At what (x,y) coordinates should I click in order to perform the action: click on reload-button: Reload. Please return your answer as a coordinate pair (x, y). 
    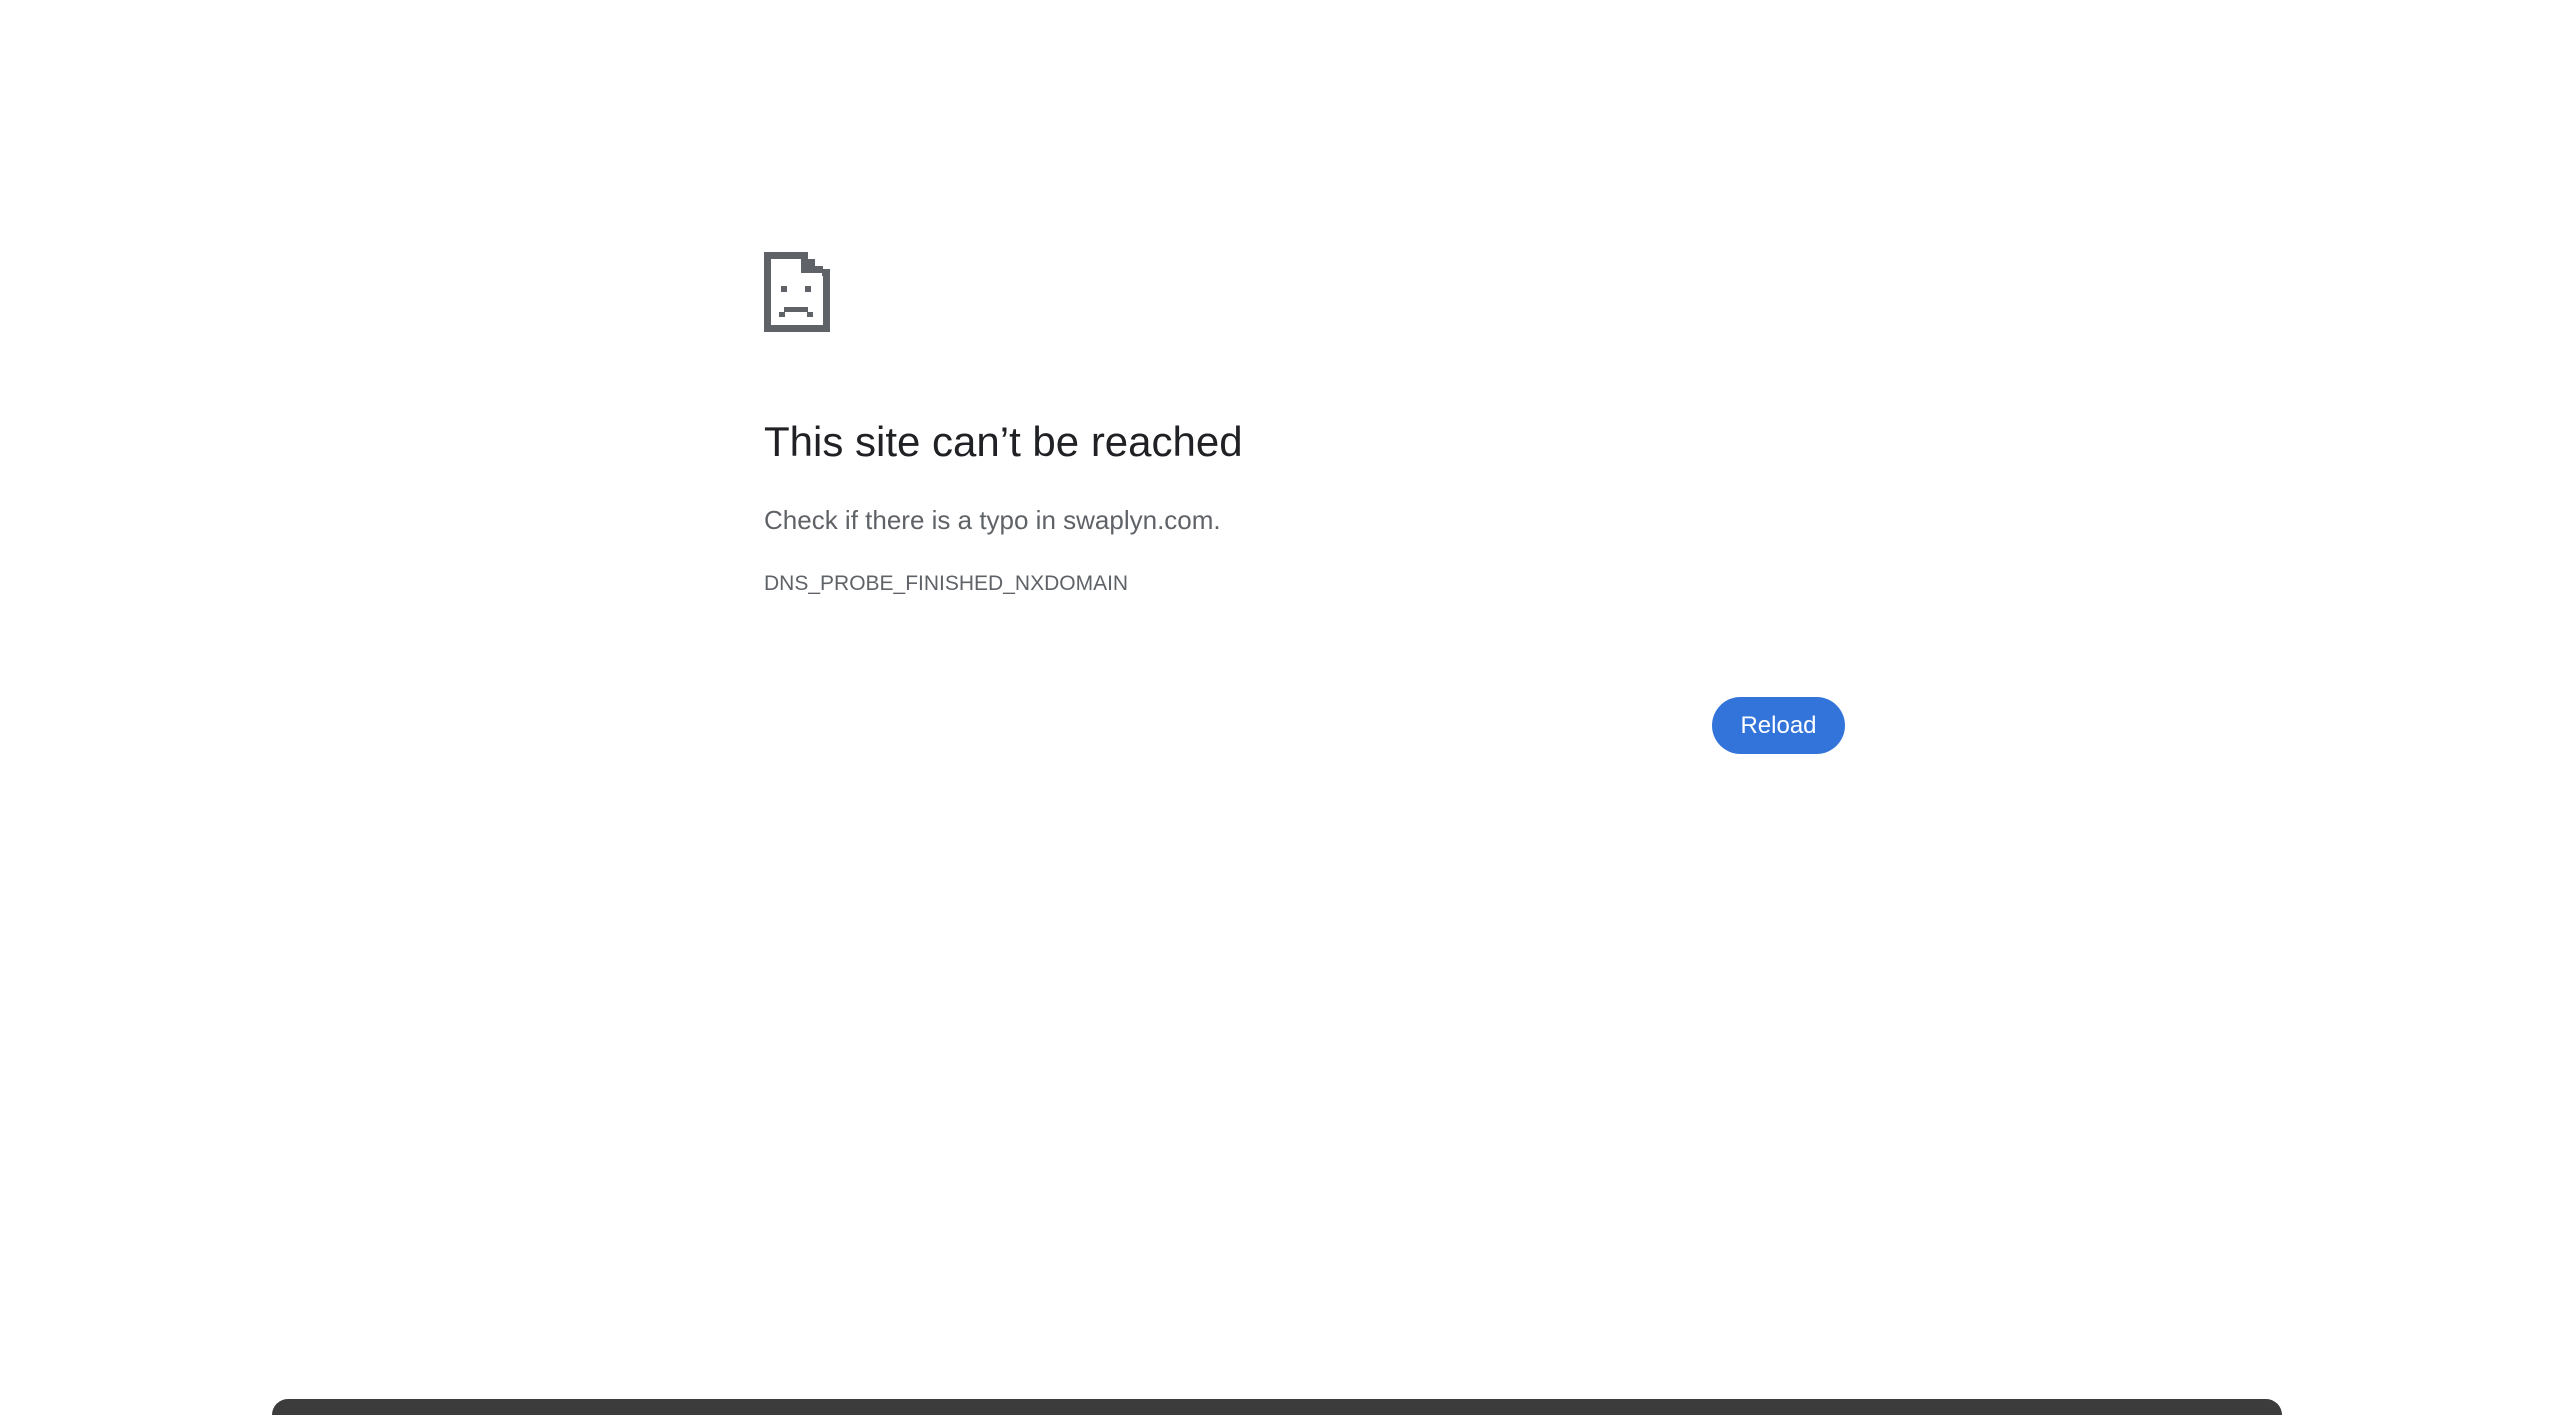
    Looking at the image, I should click on (1778, 725).